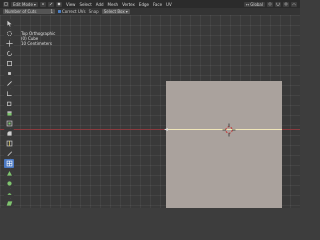  I want to click on editor-type-button, so click(6, 4).